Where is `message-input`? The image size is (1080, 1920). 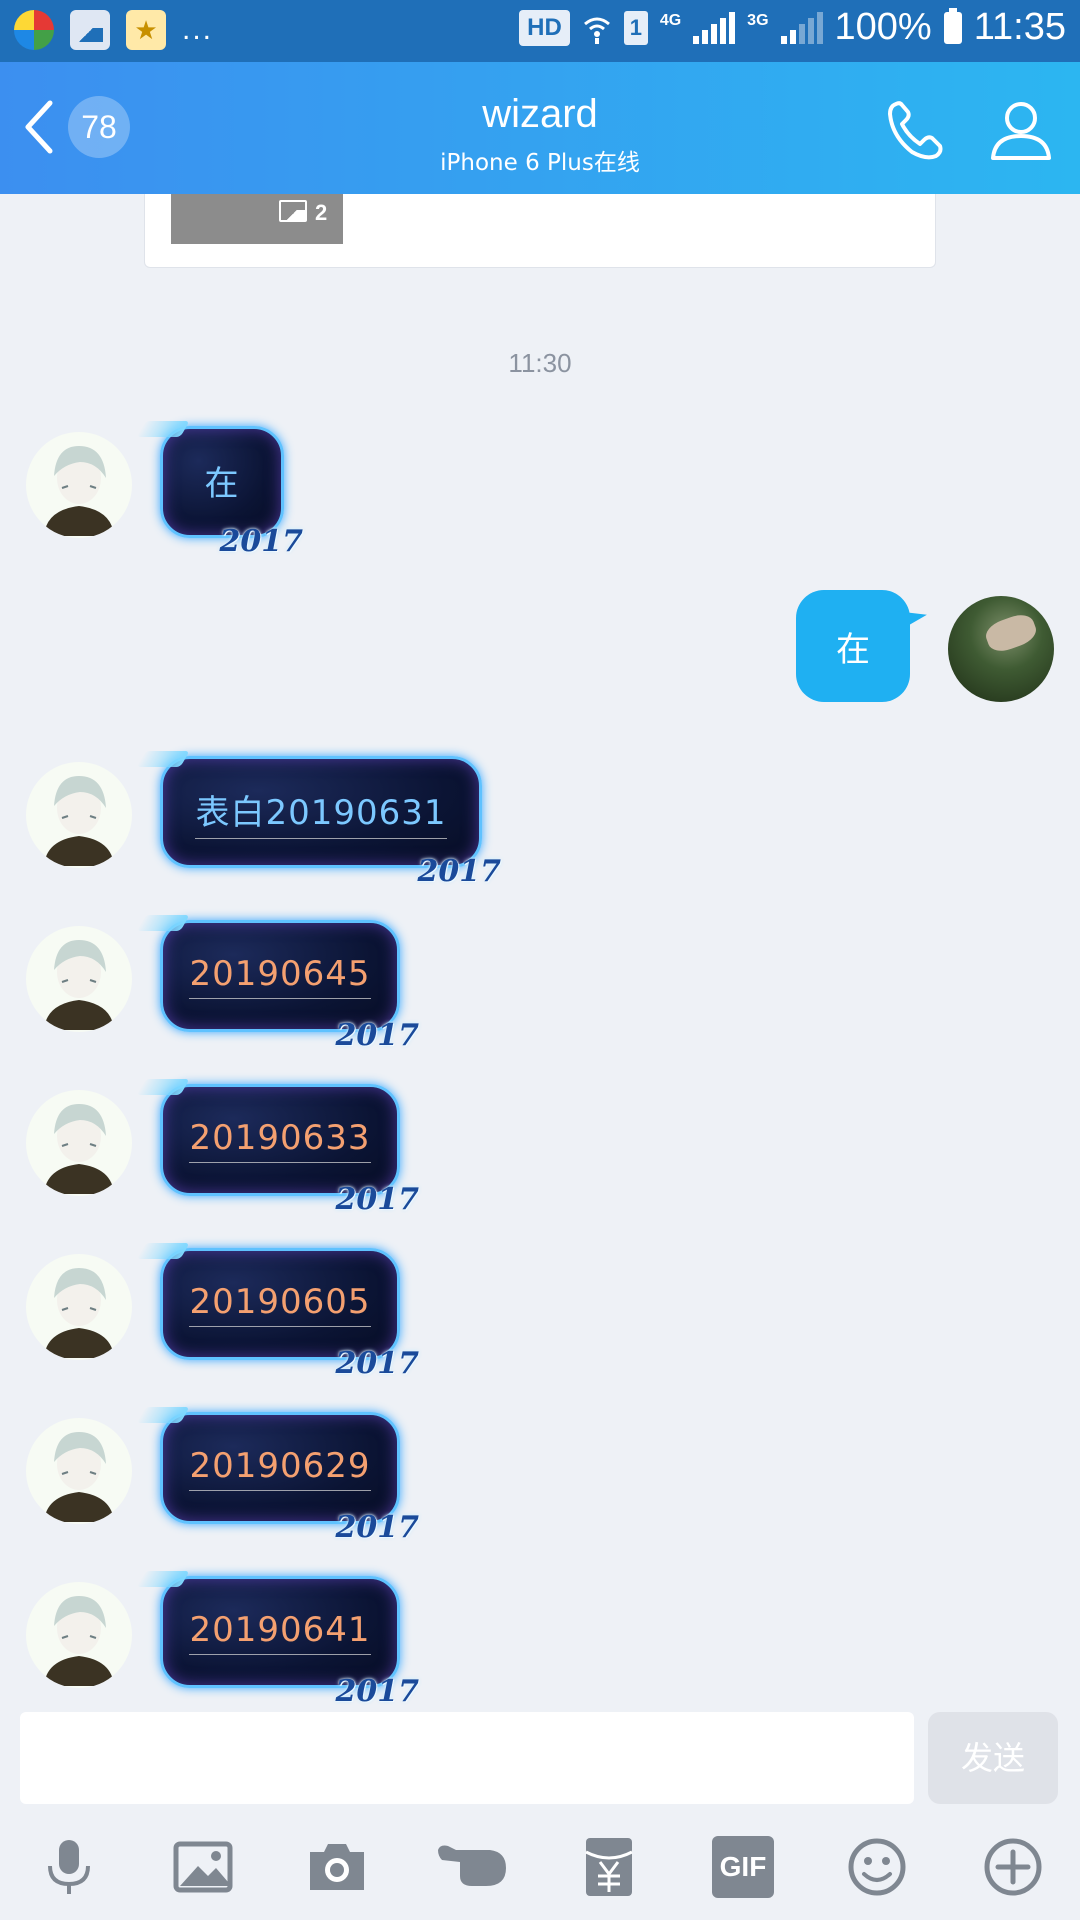 message-input is located at coordinates (467, 1758).